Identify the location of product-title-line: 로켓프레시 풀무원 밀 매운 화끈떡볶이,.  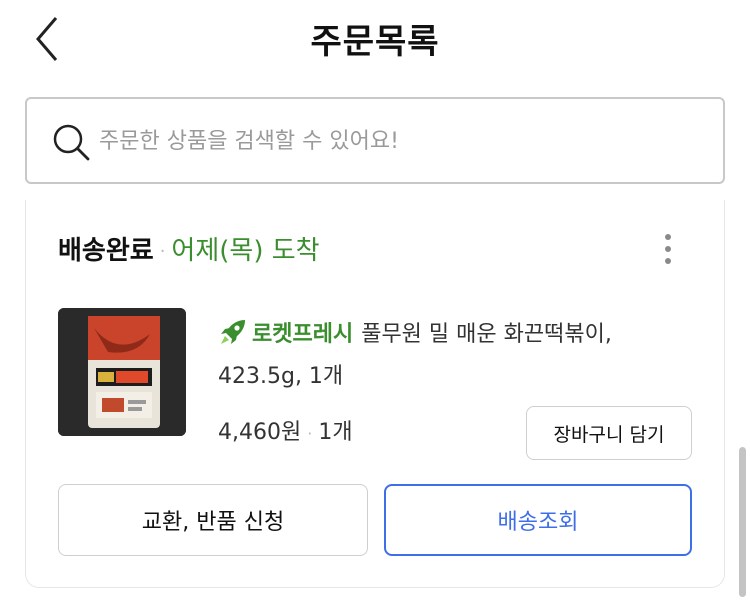
(448, 335).